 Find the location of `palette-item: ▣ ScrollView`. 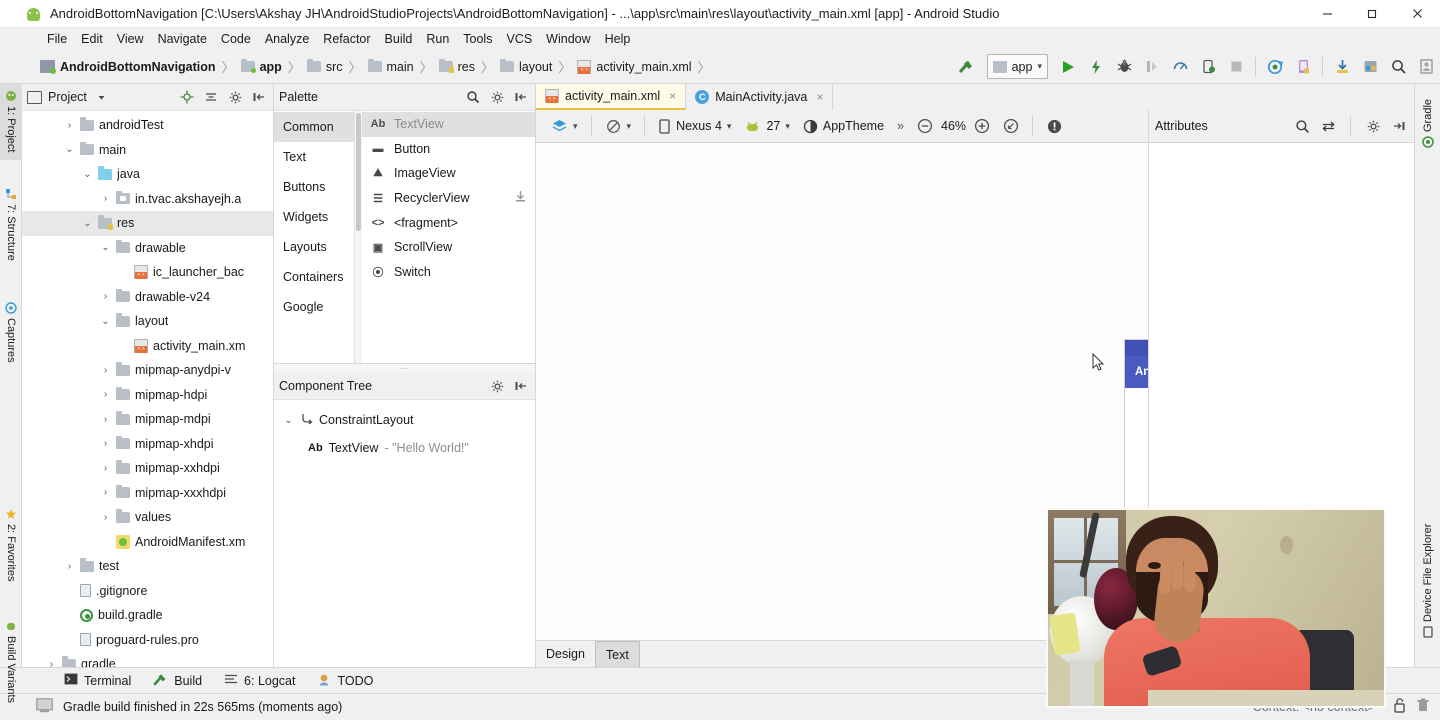

palette-item: ▣ ScrollView is located at coordinates (448, 247).